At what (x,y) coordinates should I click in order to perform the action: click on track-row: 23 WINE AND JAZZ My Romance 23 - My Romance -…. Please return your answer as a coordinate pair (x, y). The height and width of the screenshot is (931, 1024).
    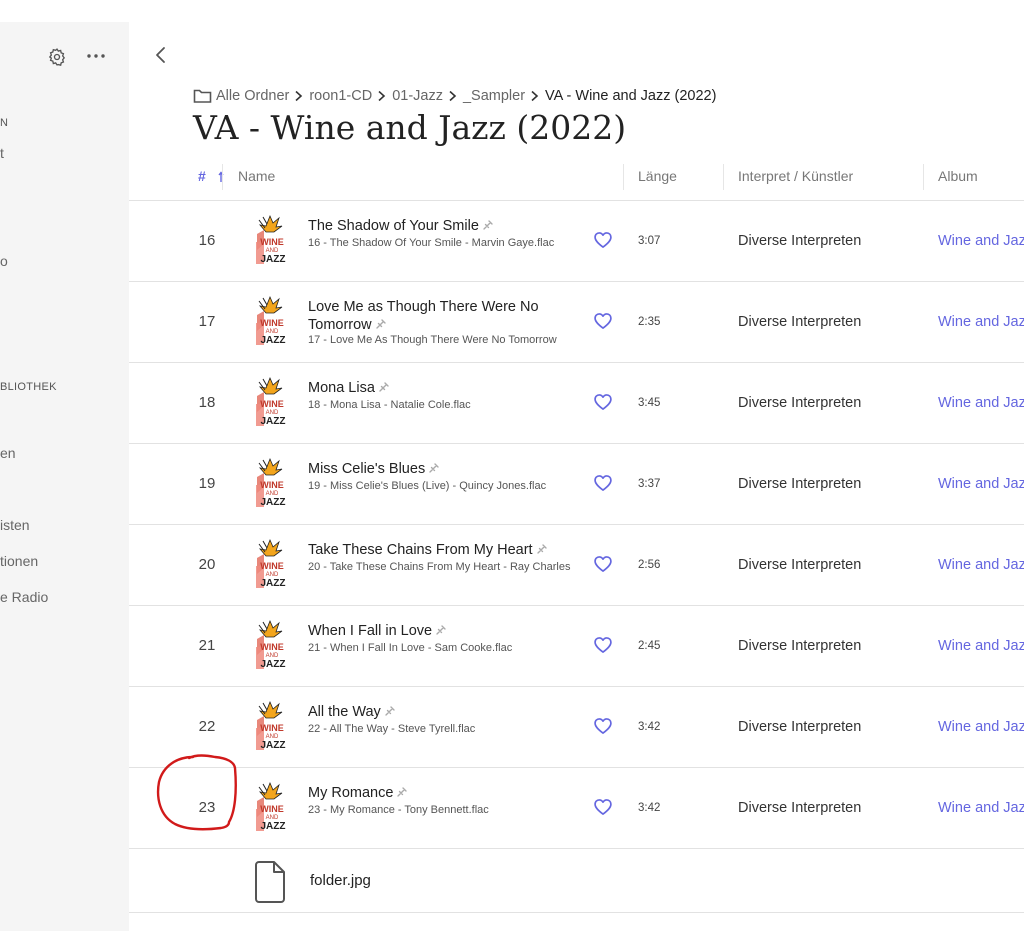
    Looking at the image, I should click on (576, 808).